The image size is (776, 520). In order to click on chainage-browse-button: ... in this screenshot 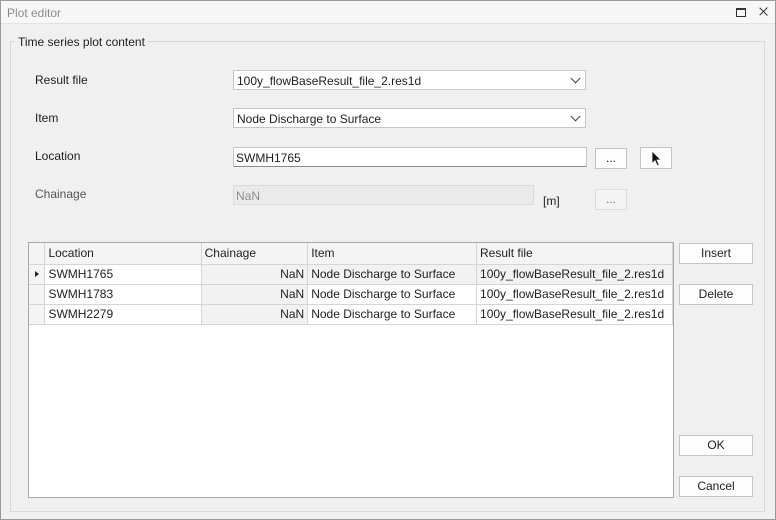, I will do `click(611, 199)`.